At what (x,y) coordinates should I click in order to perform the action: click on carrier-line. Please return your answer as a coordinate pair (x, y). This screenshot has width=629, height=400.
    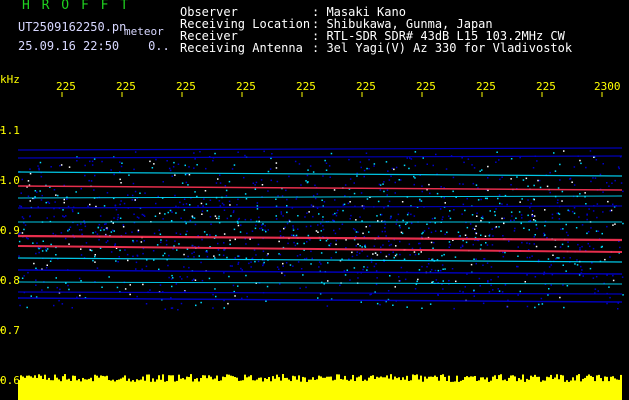
    Looking at the image, I should click on (320, 238).